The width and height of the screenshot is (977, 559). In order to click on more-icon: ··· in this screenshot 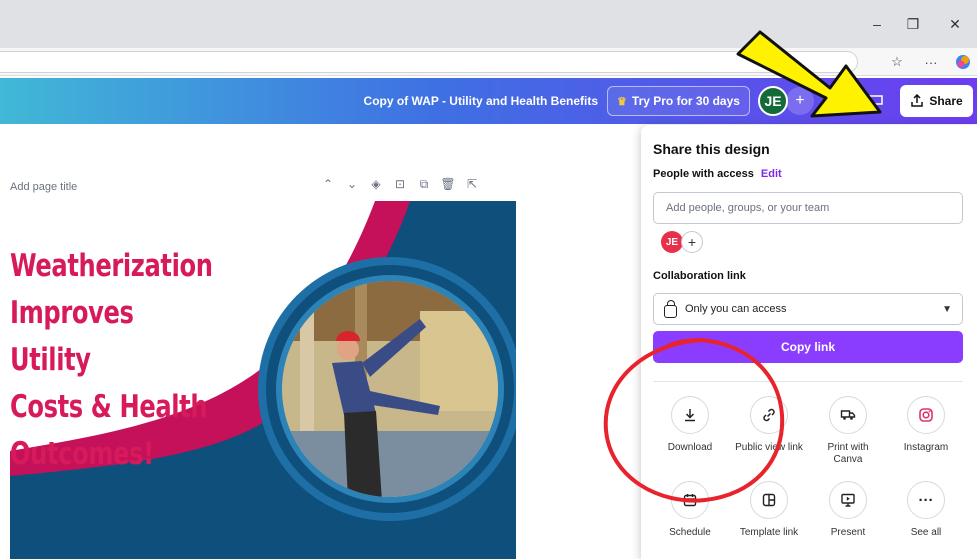, I will do `click(926, 500)`.